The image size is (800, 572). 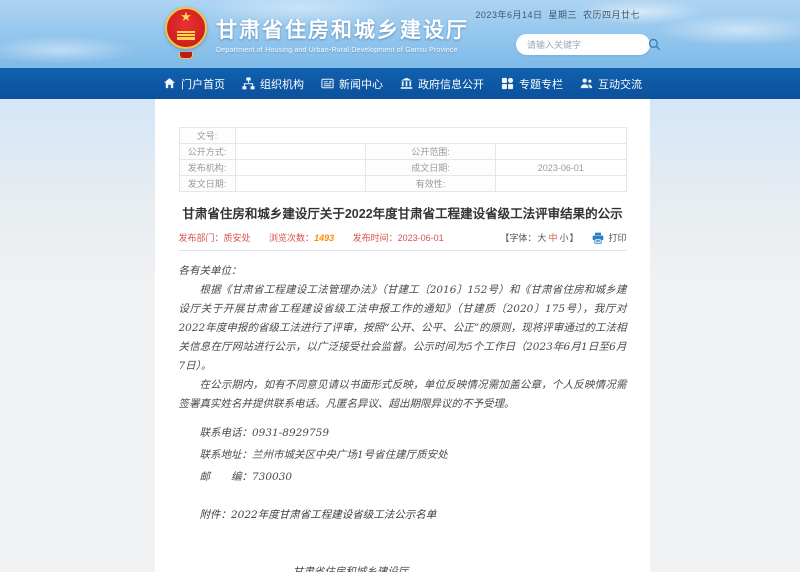 I want to click on nav-item-label: 互动交流, so click(x=620, y=84).